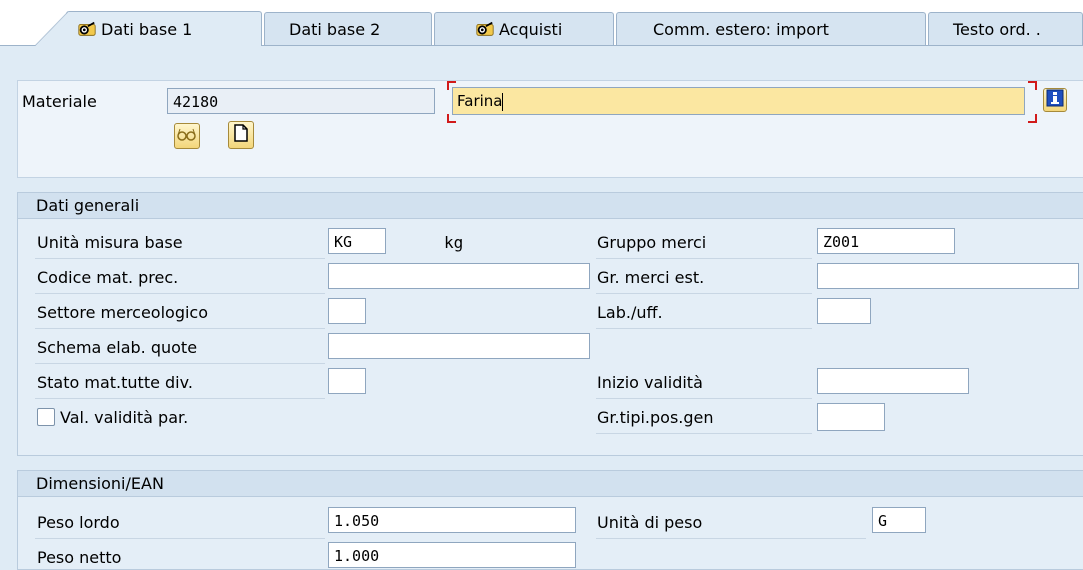 The height and width of the screenshot is (570, 1083). Describe the element at coordinates (347, 381) in the screenshot. I see `material-status-field` at that location.